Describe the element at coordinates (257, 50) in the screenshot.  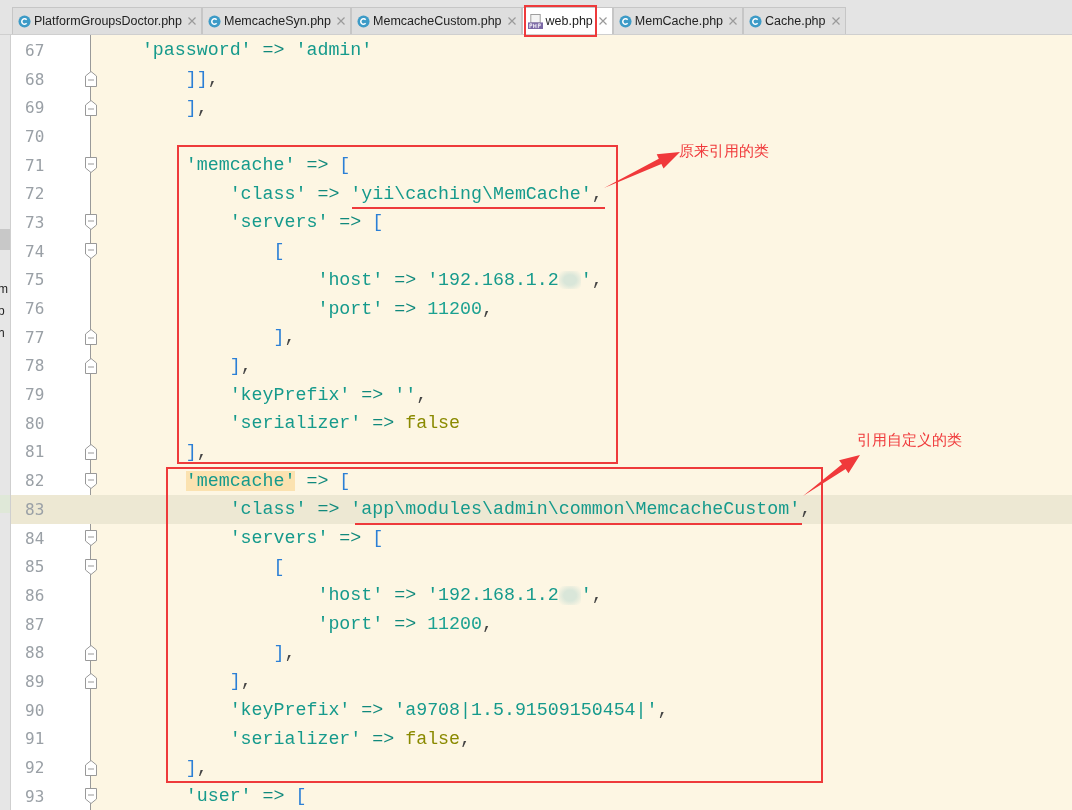
I see `code-line: 'password' => 'admin'` at that location.